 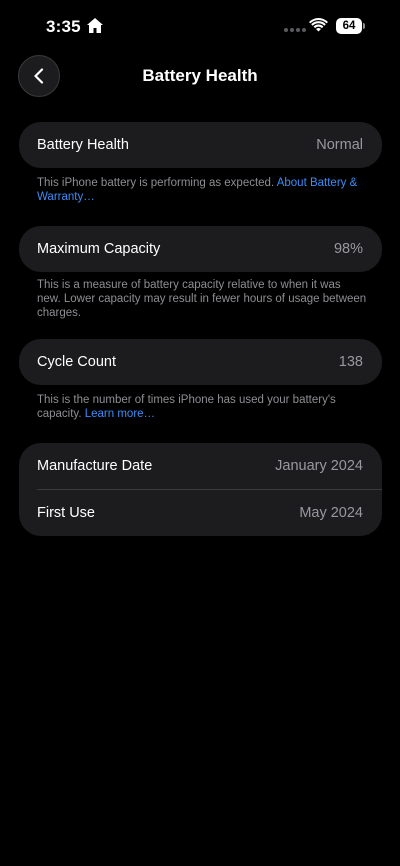 I want to click on first-use-row: First Use May 2024, so click(x=200, y=513).